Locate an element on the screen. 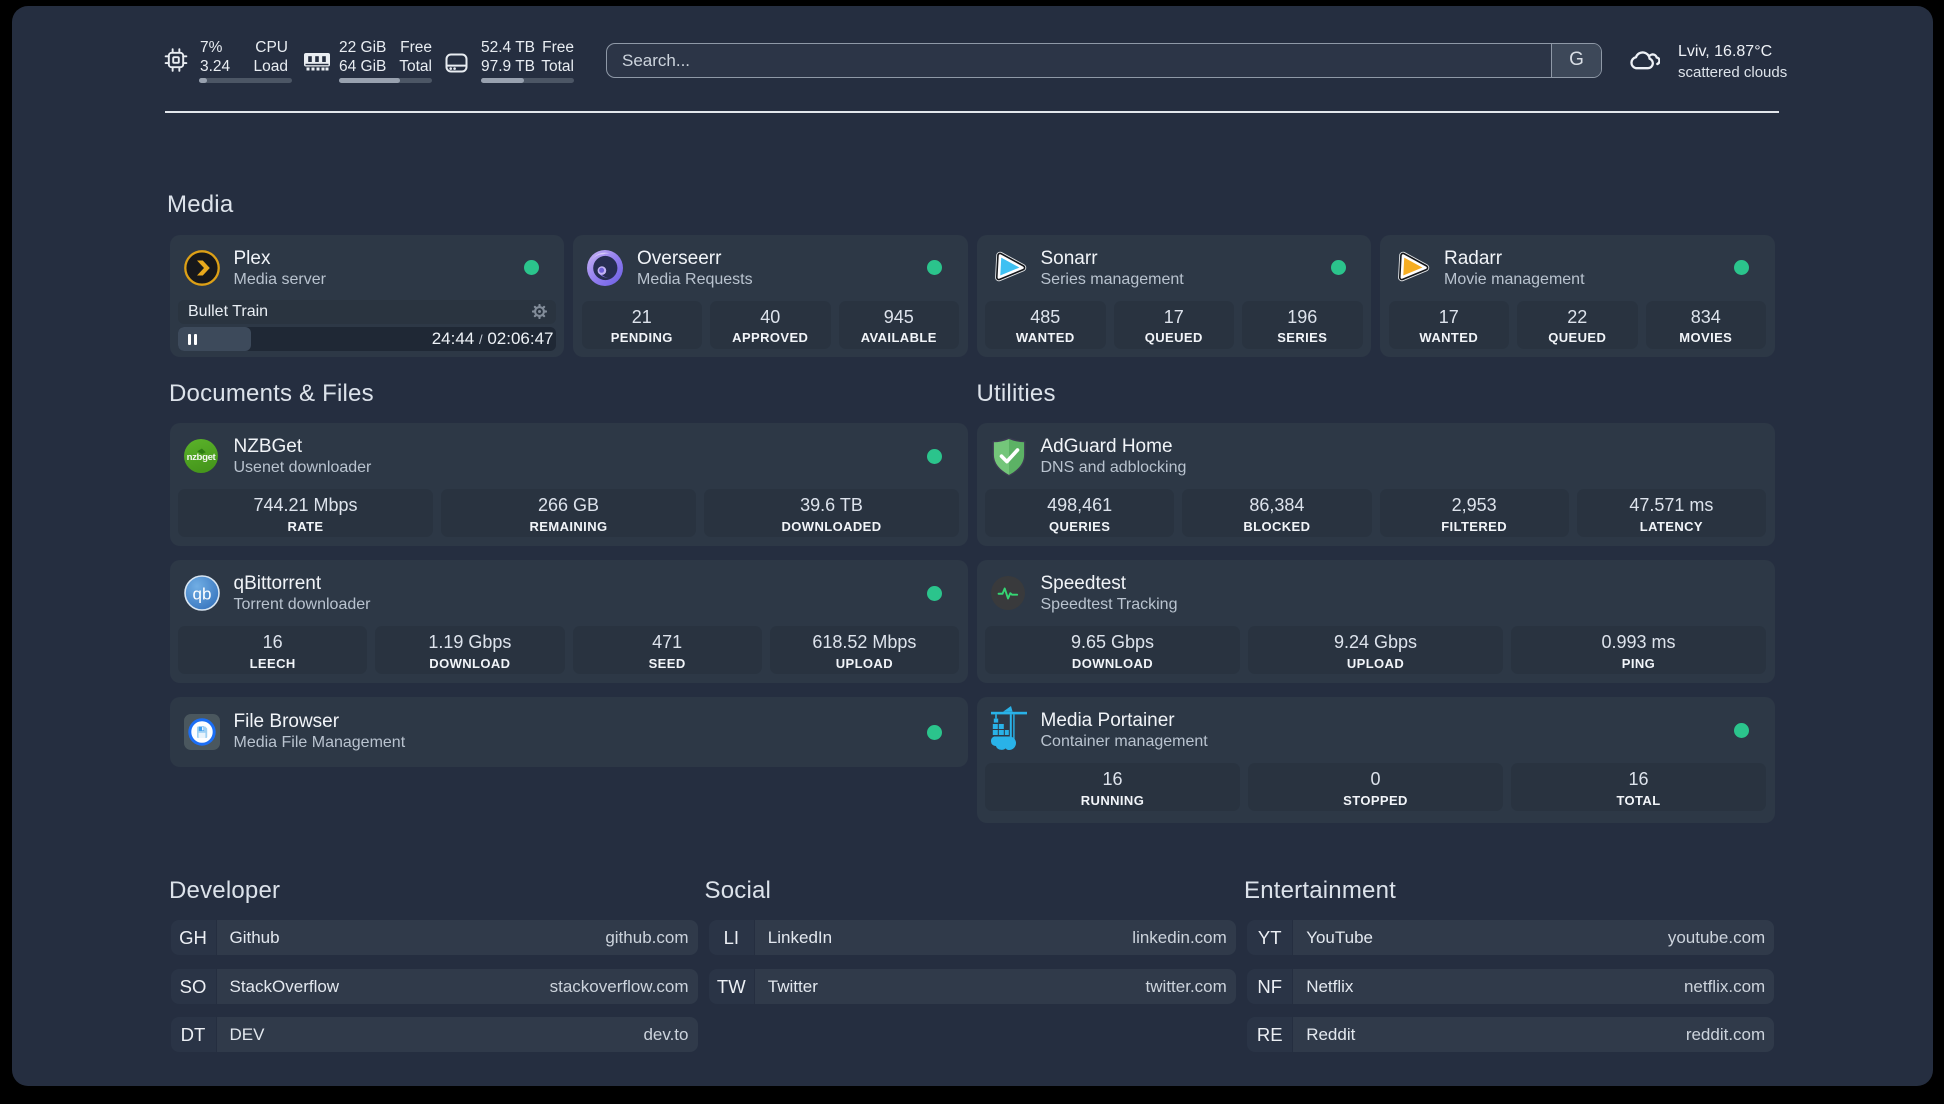 This screenshot has height=1104, width=1944. svg-text: nzbget is located at coordinates (201, 457).